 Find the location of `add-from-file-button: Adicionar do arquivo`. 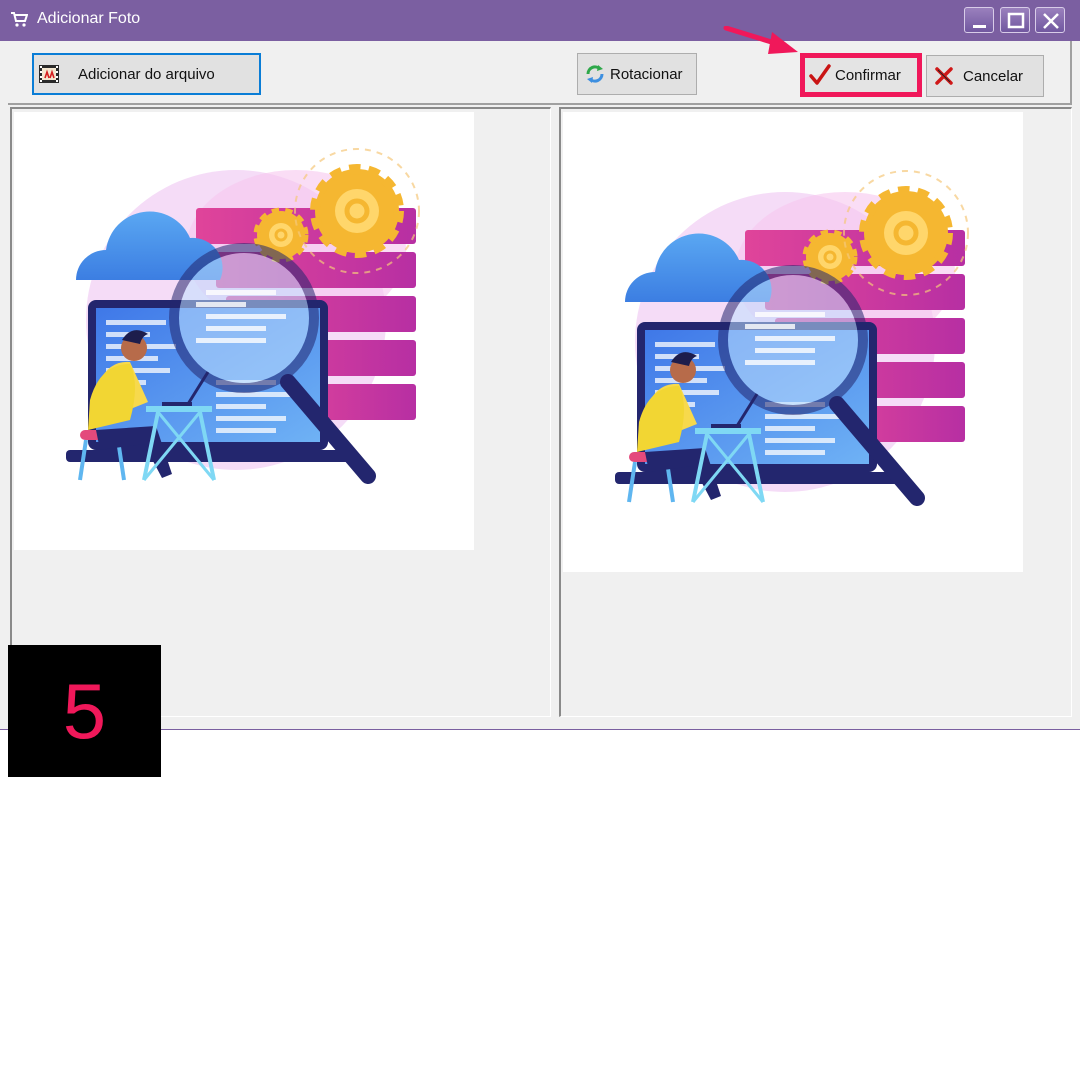

add-from-file-button: Adicionar do arquivo is located at coordinates (146, 74).